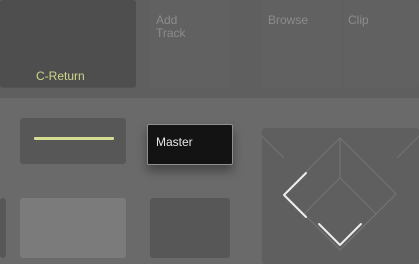 The height and width of the screenshot is (264, 419). I want to click on add-track-pad: Add Track, so click(190, 44).